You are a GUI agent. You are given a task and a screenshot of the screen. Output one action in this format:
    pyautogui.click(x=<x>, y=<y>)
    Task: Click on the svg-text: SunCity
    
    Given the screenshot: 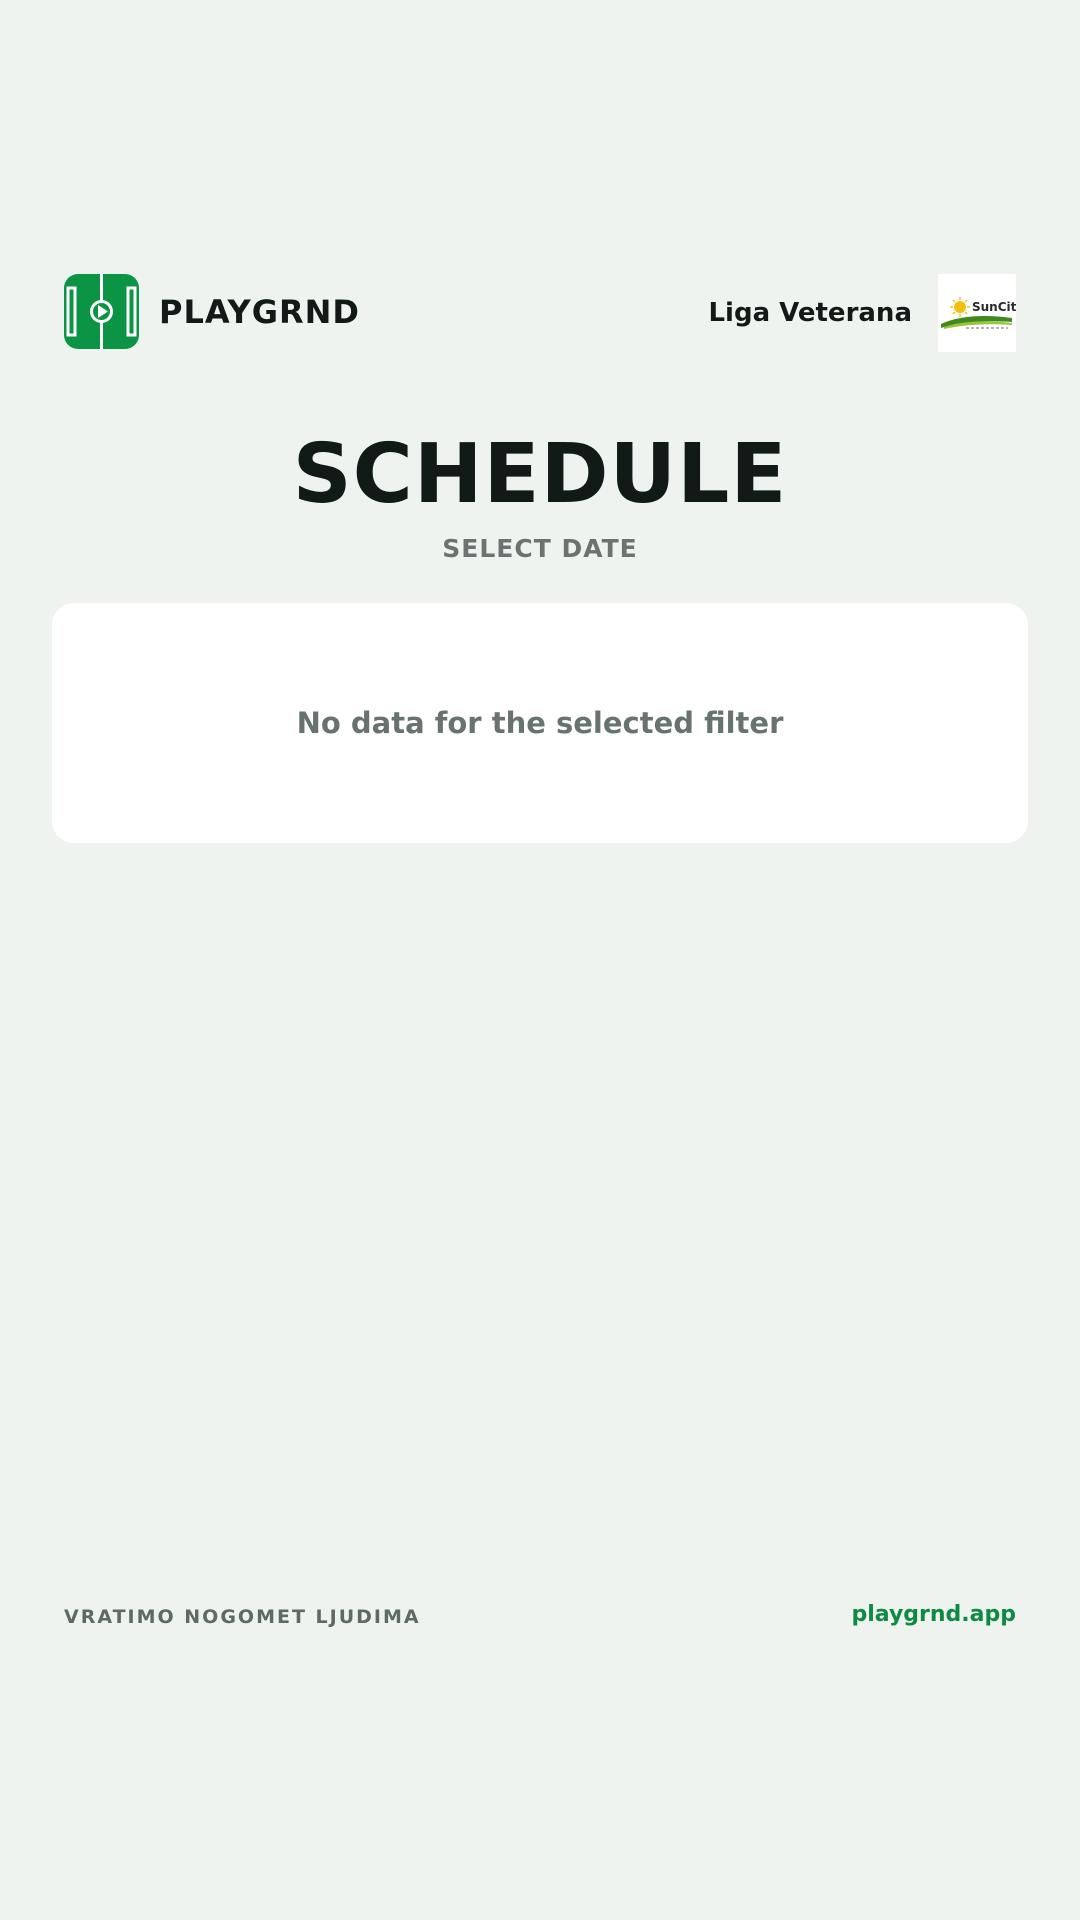 What is the action you would take?
    pyautogui.click(x=994, y=307)
    